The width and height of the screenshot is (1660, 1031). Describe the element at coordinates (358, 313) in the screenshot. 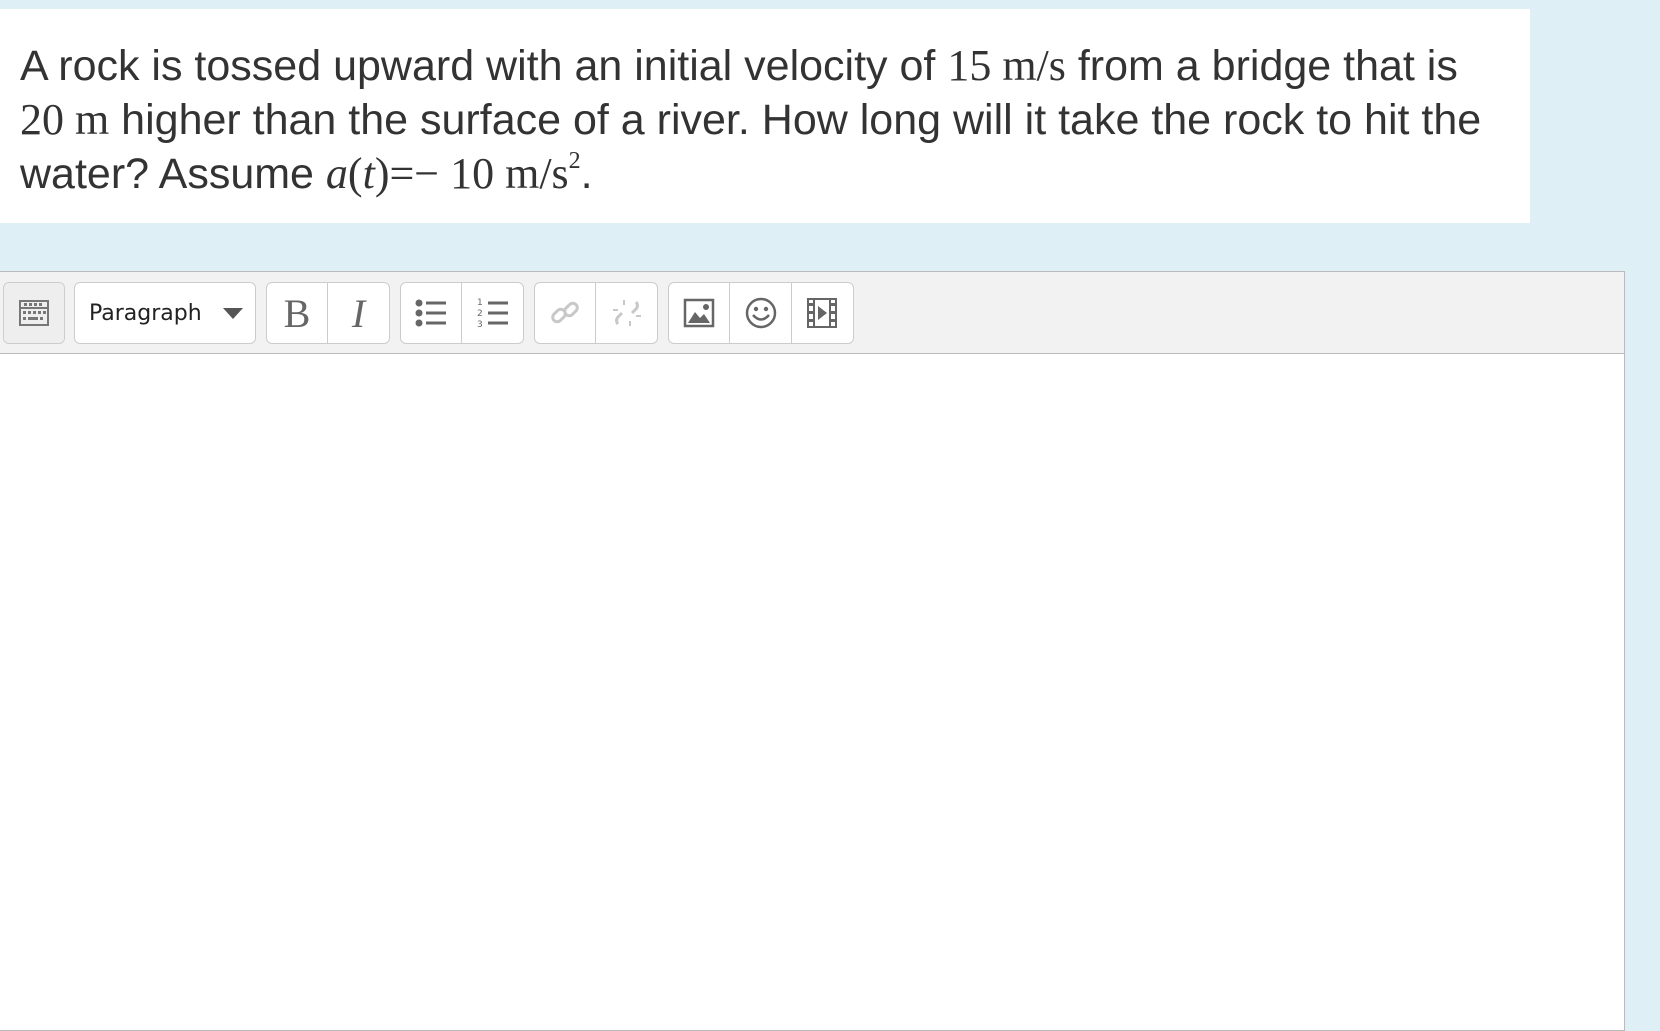

I see `italic-button: I` at that location.